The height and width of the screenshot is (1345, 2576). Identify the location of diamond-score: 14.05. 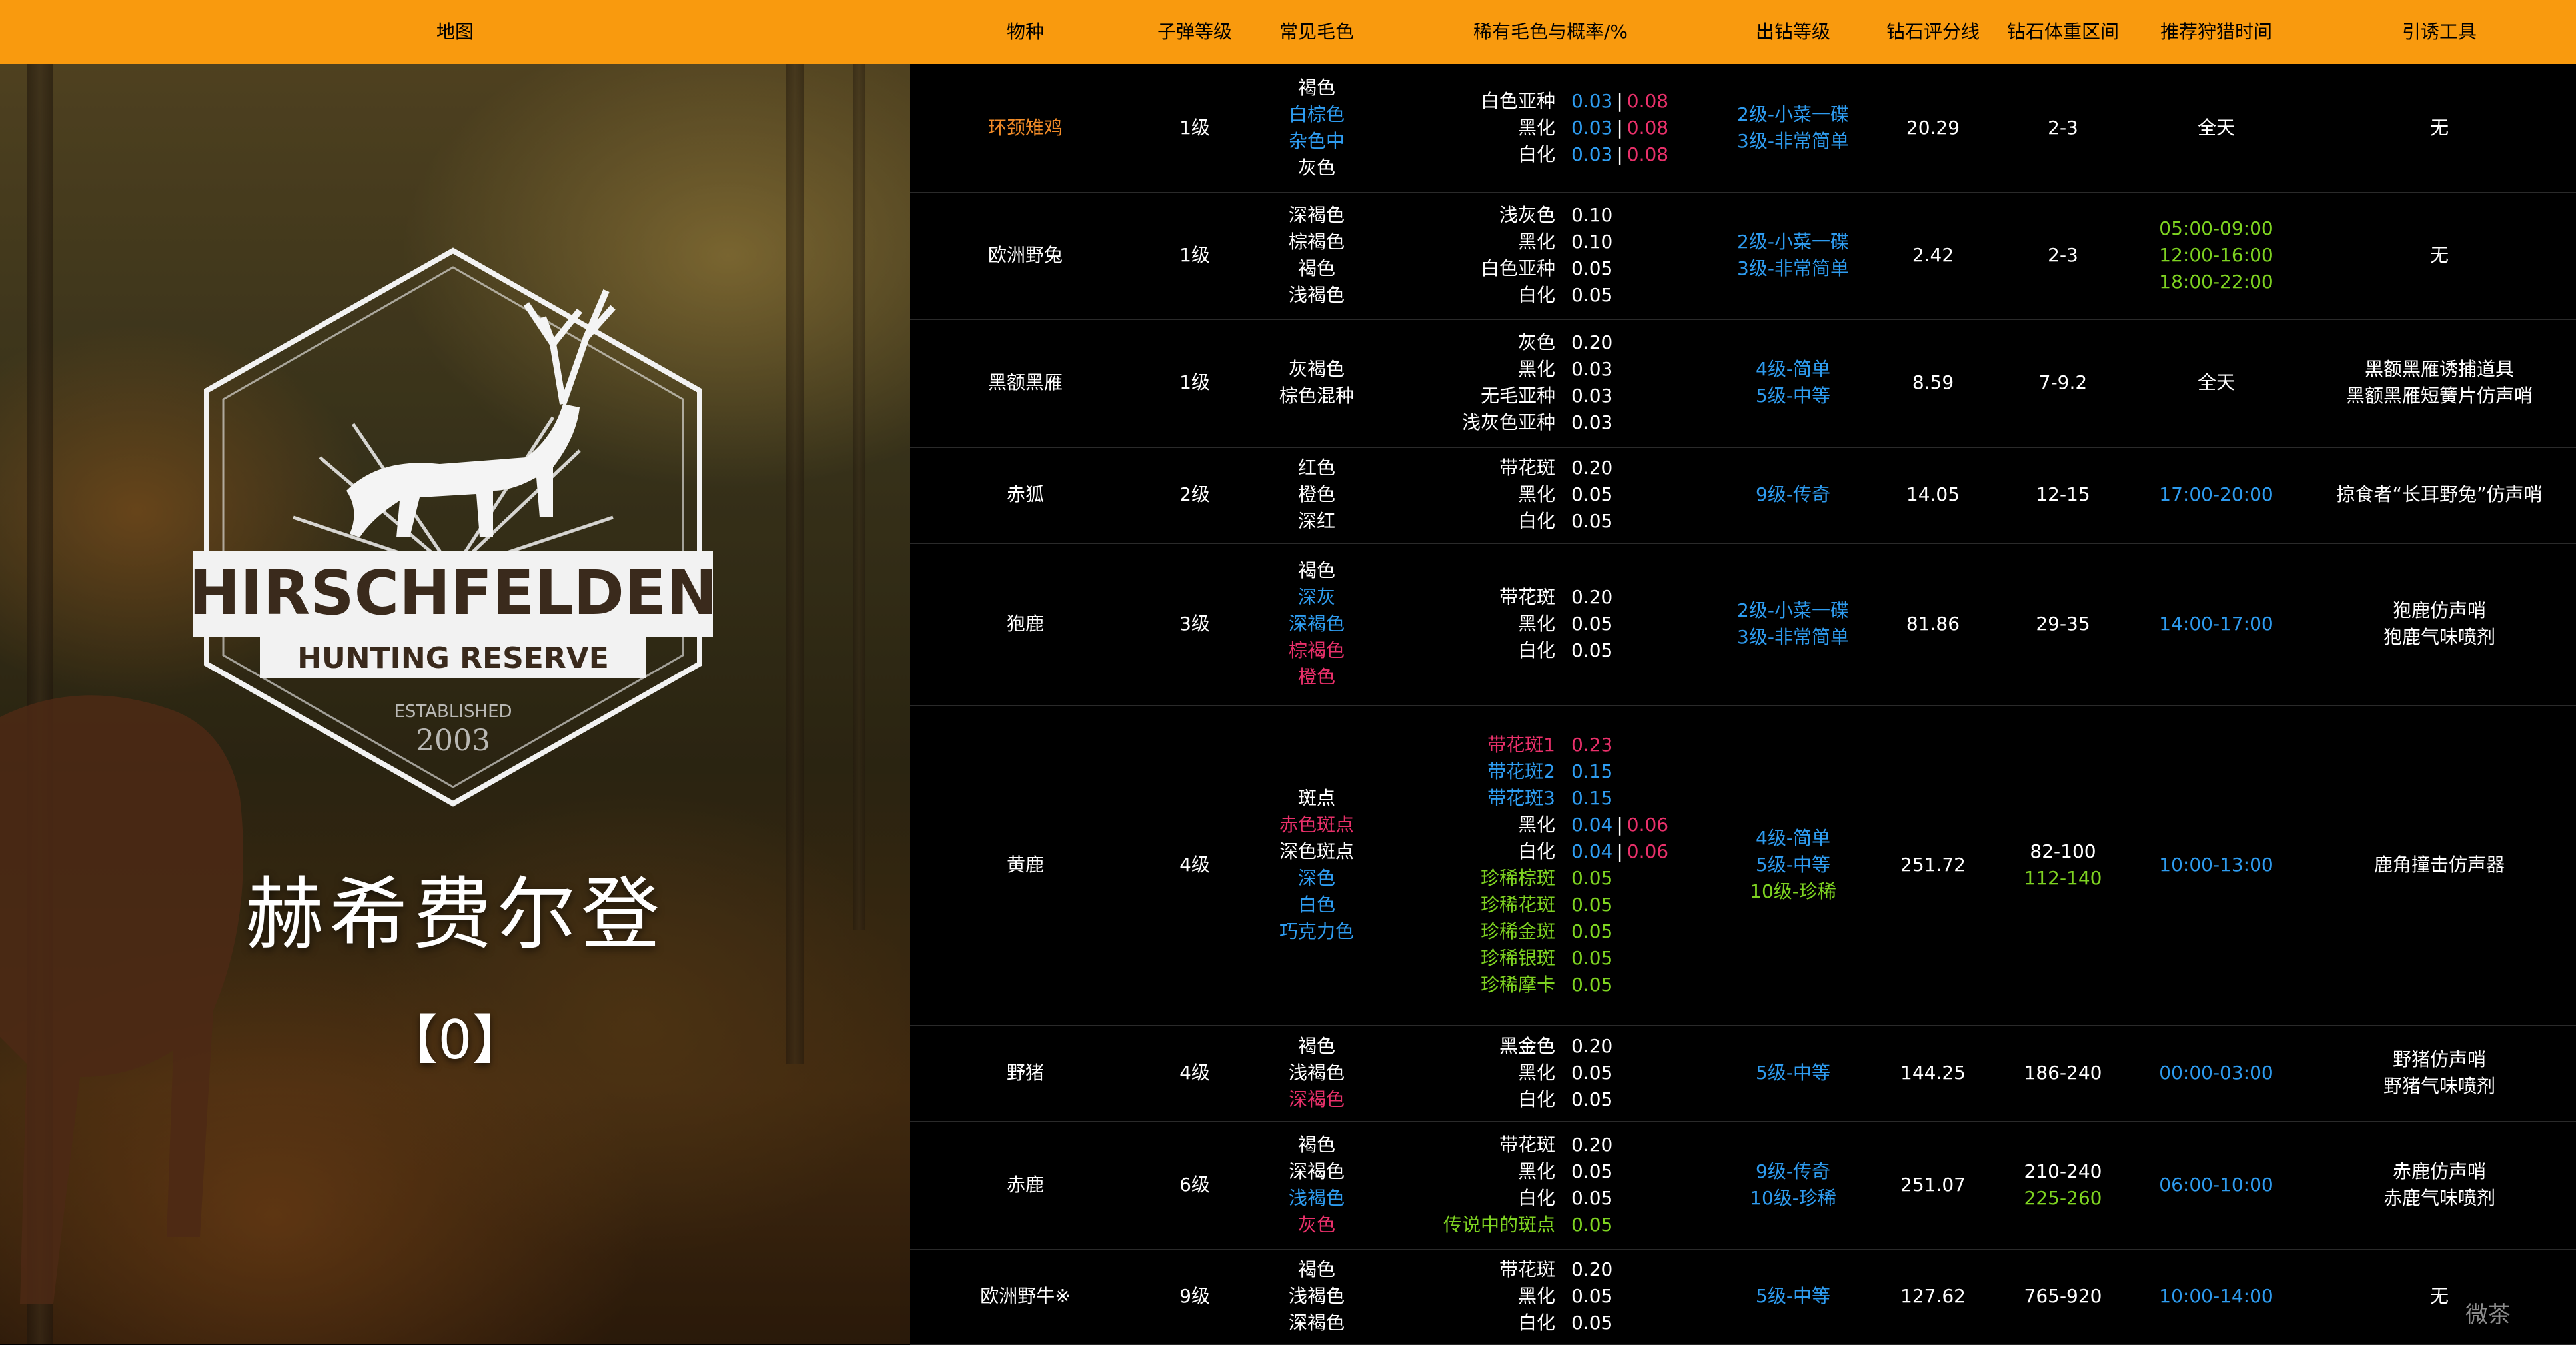
(1933, 494).